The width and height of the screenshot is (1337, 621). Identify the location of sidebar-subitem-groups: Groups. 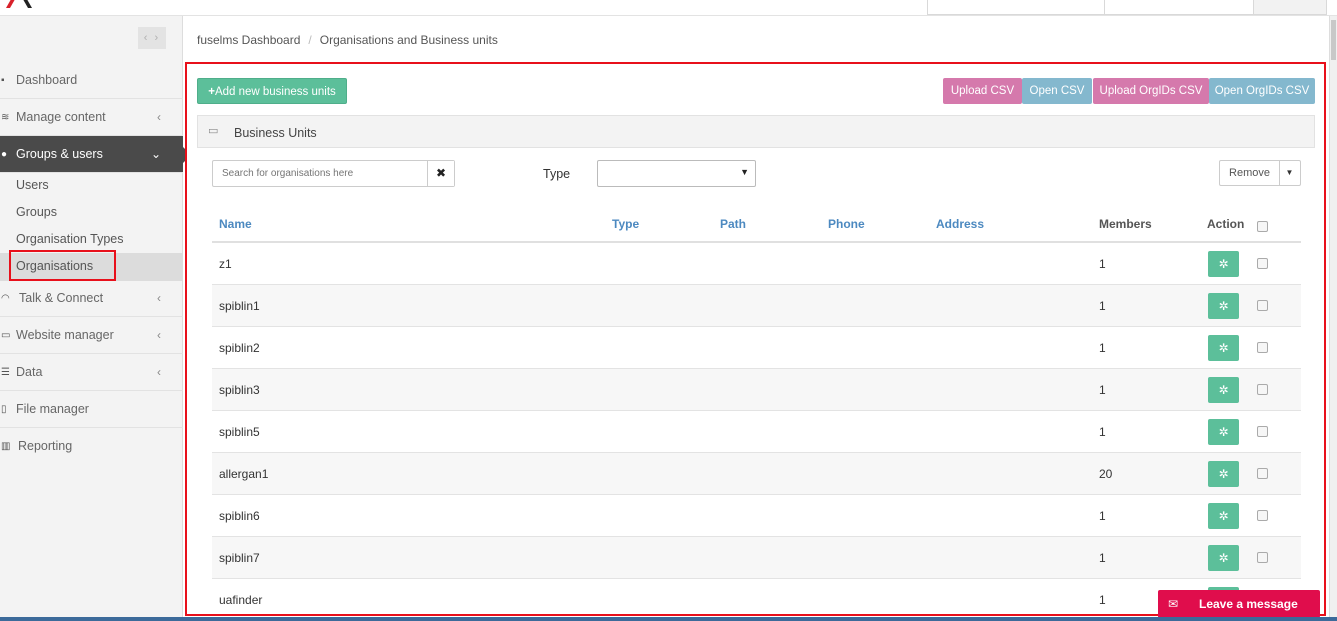
(36, 212).